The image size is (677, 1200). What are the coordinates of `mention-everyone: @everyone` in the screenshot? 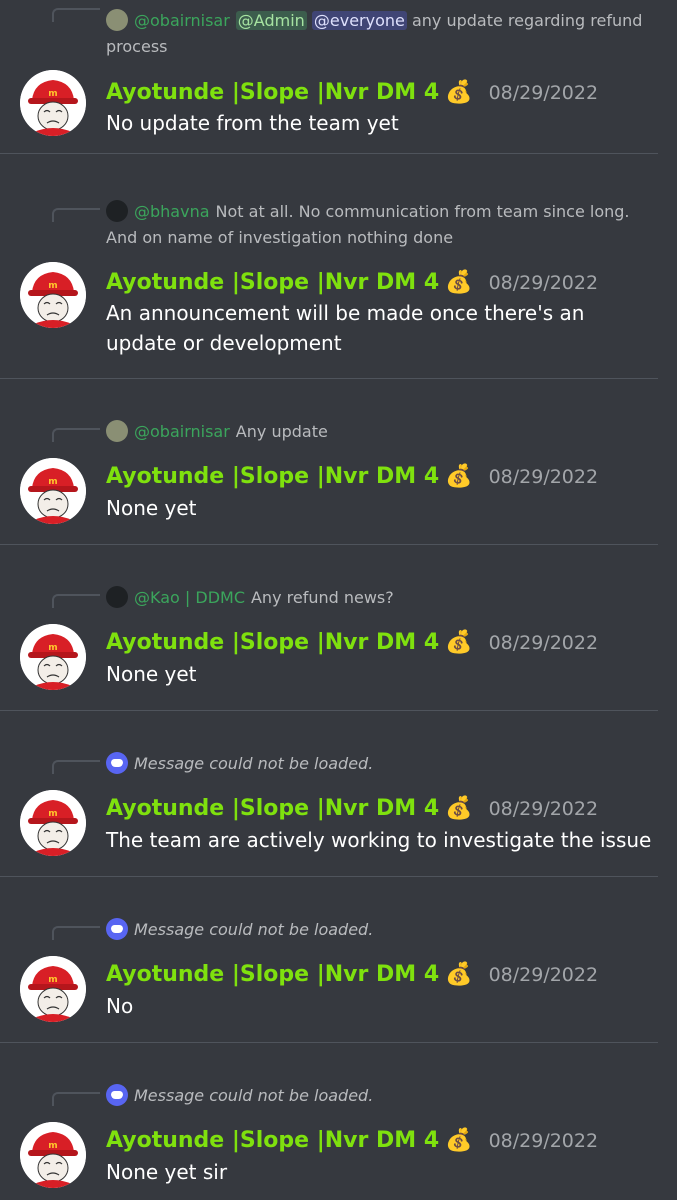 It's located at (359, 20).